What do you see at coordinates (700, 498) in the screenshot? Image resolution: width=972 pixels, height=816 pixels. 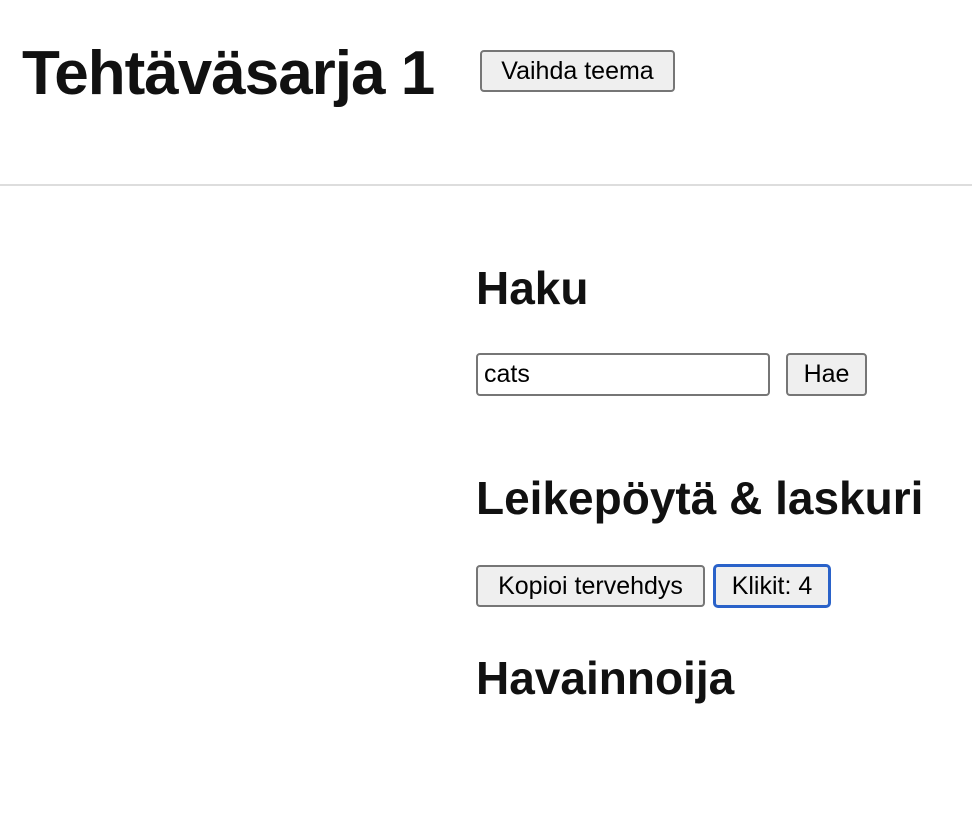 I see `clipboard-counter-section-title: Leikepöytä & laskuri` at bounding box center [700, 498].